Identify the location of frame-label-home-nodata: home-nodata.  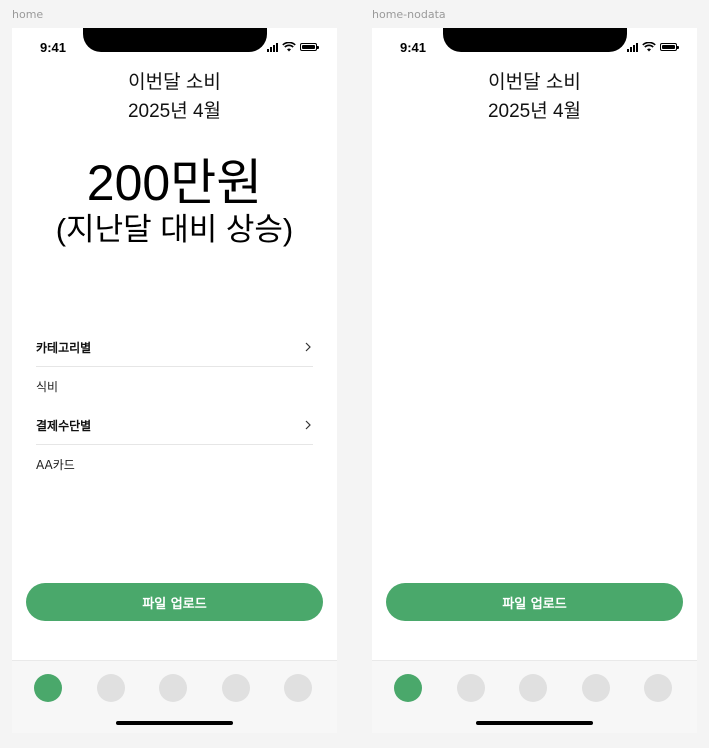
(409, 14).